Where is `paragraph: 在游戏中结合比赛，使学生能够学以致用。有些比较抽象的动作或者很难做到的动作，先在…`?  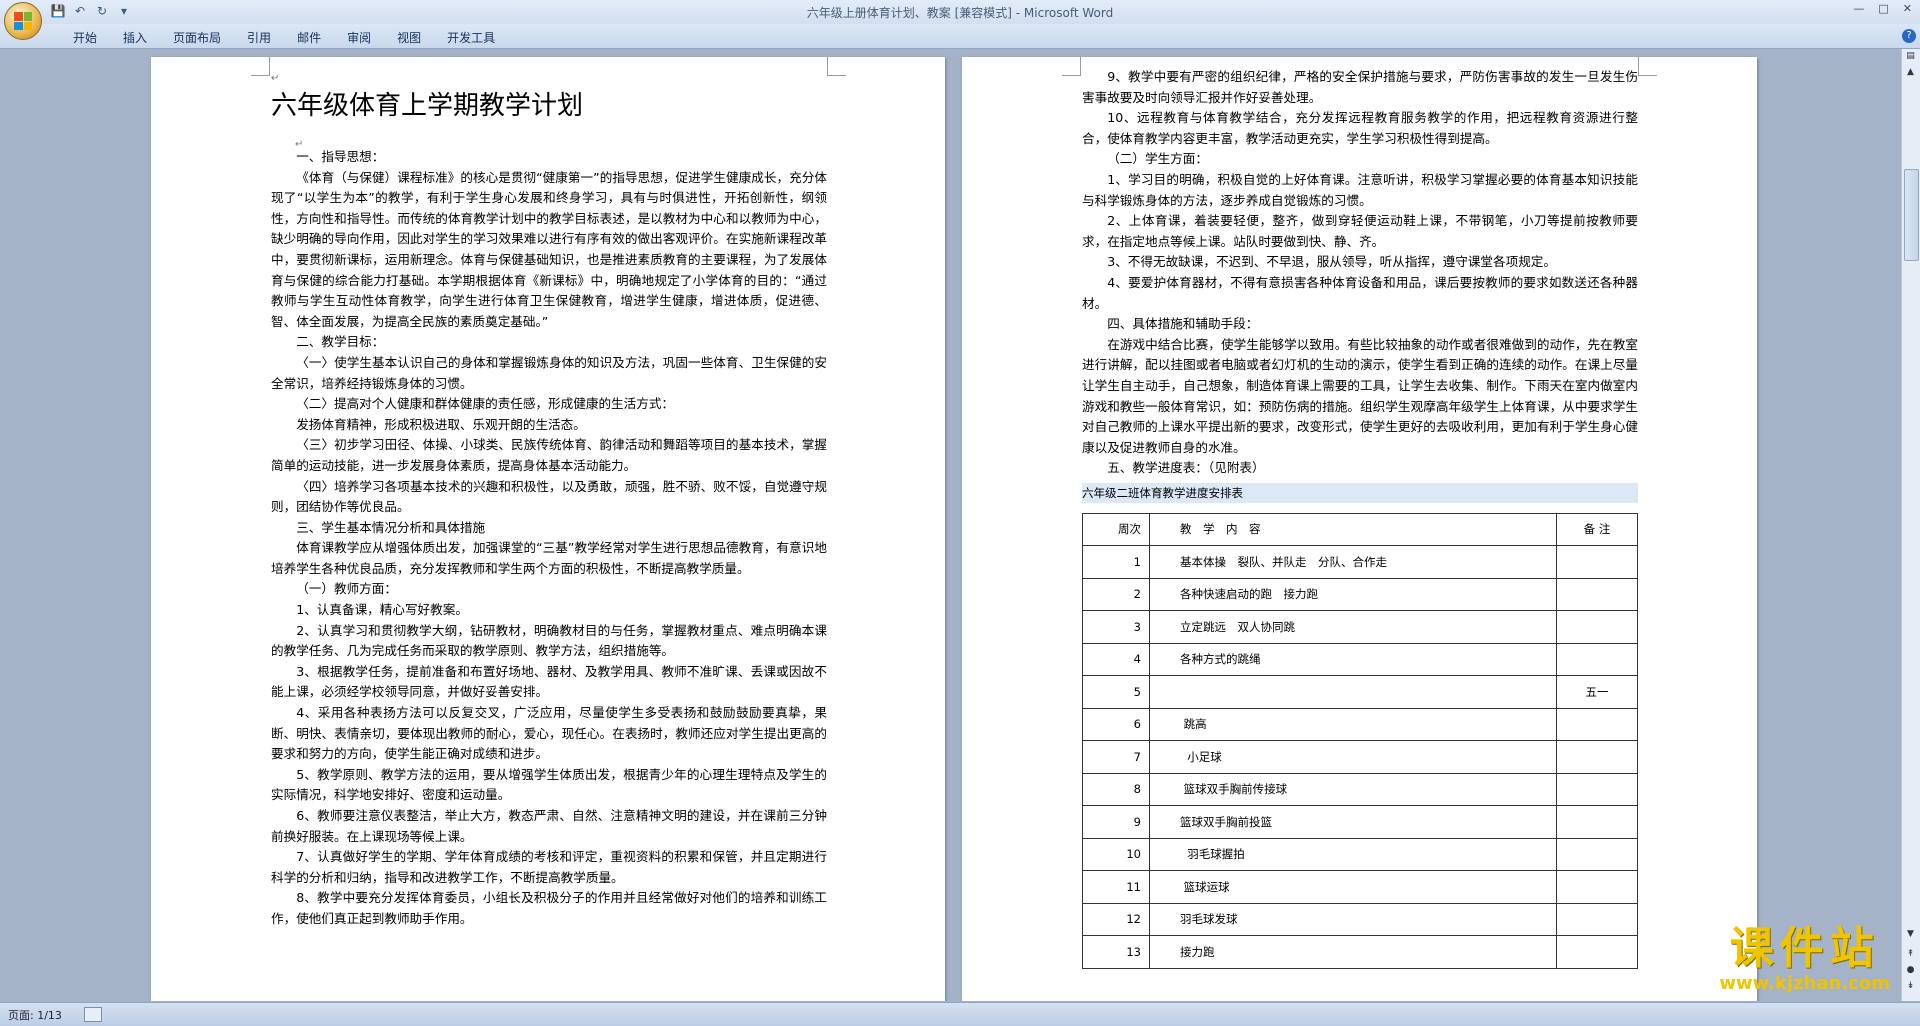
paragraph: 在游戏中结合比赛，使学生能够学以致用。有些比较抽象的动作或者很难做到的动作，先在… is located at coordinates (1360, 395).